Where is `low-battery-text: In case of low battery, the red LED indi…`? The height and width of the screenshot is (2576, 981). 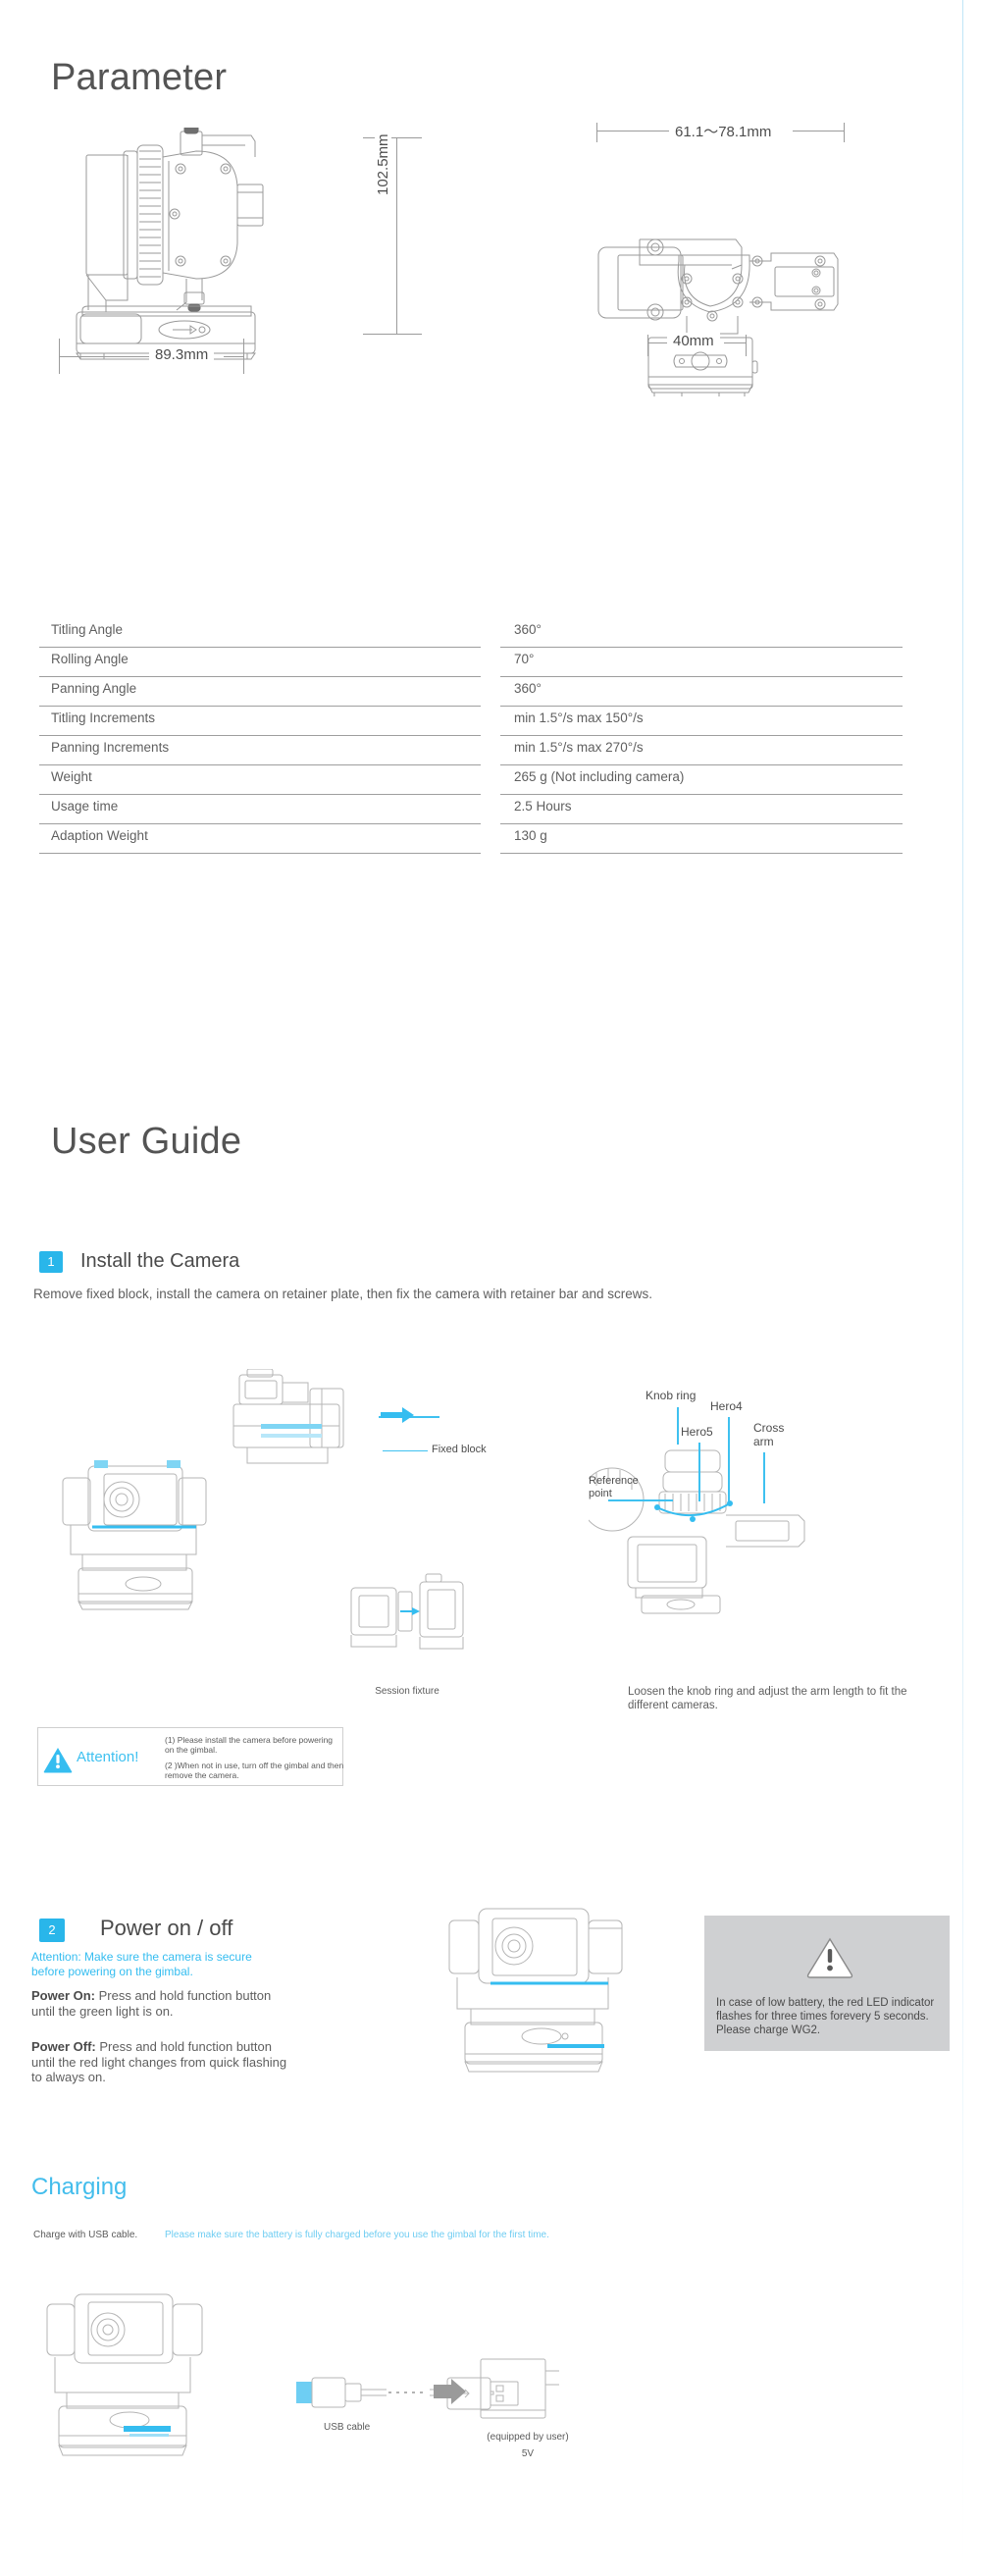 low-battery-text: In case of low battery, the red LED indi… is located at coordinates (825, 2017).